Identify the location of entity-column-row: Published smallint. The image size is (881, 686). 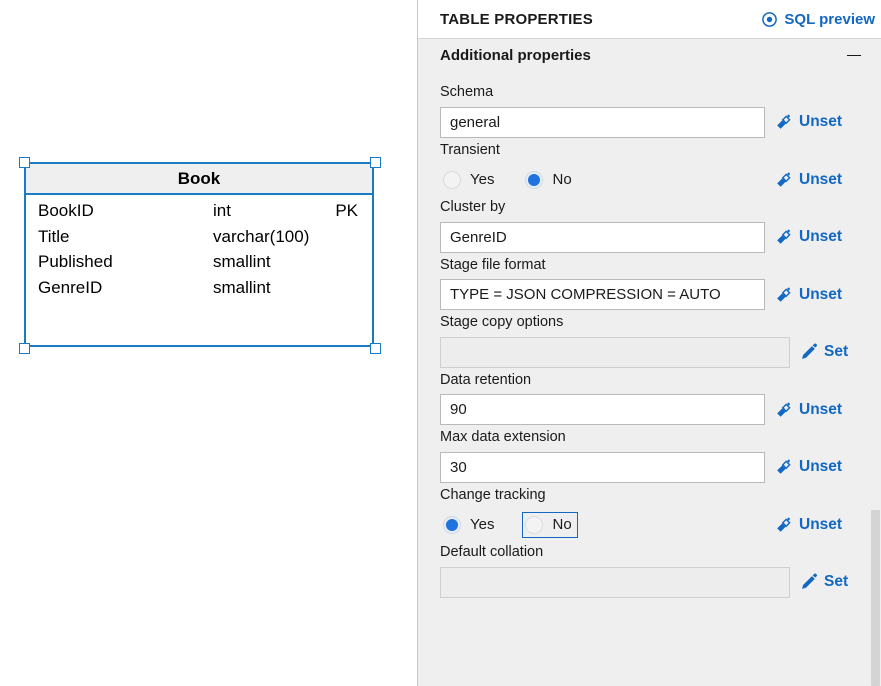
(200, 265).